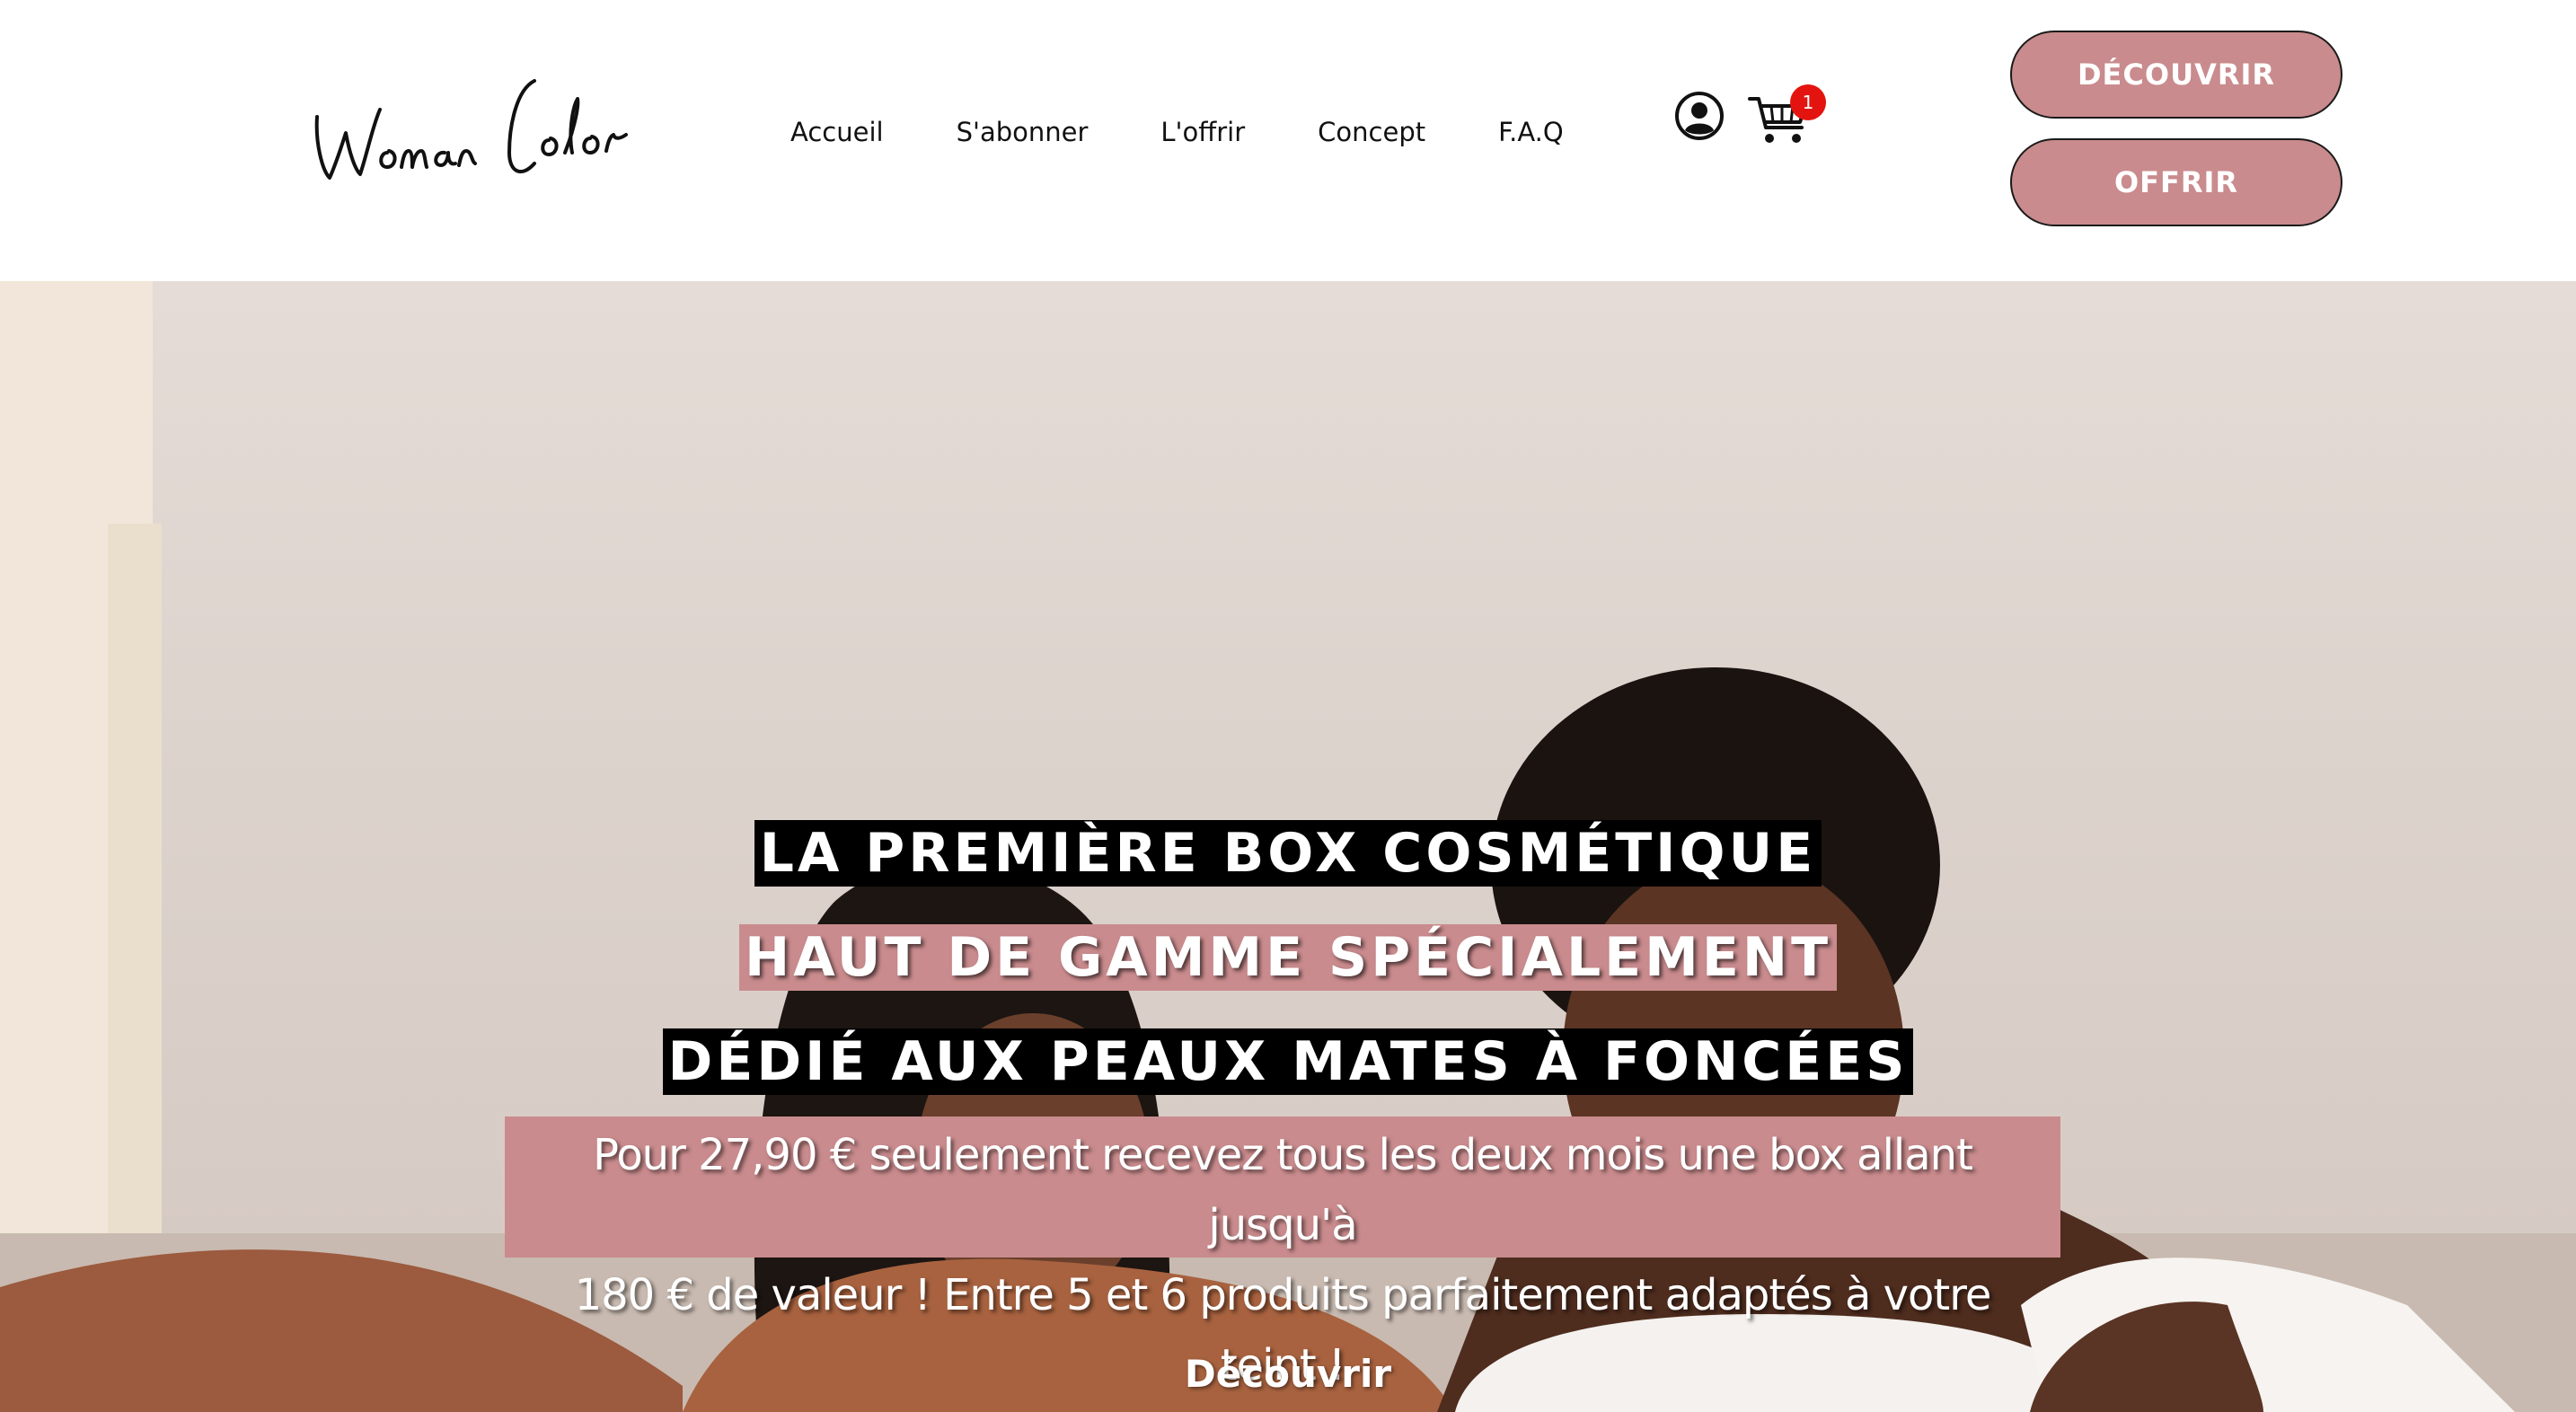 The height and width of the screenshot is (1412, 2576). What do you see at coordinates (1202, 132) in the screenshot?
I see `nav-item-loffrir: L'offrir` at bounding box center [1202, 132].